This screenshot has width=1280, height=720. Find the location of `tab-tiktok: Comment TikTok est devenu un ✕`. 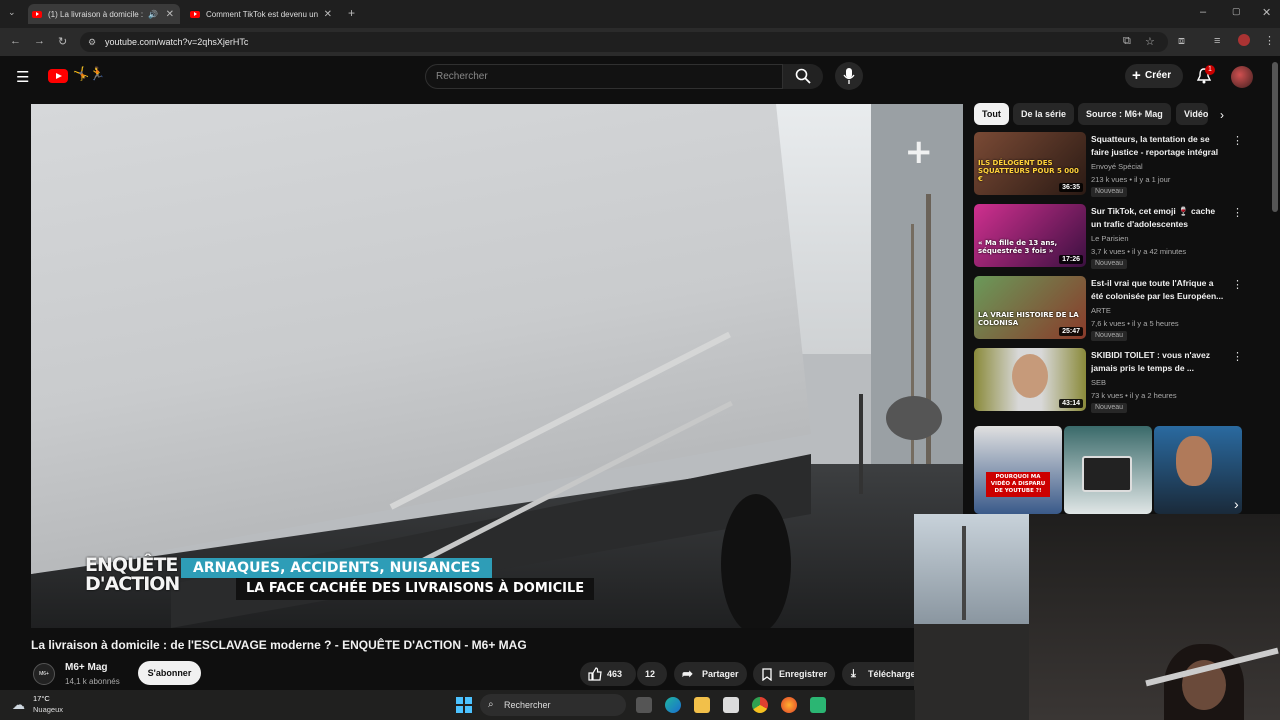

tab-tiktok: Comment TikTok est devenu un ✕ is located at coordinates (262, 14).